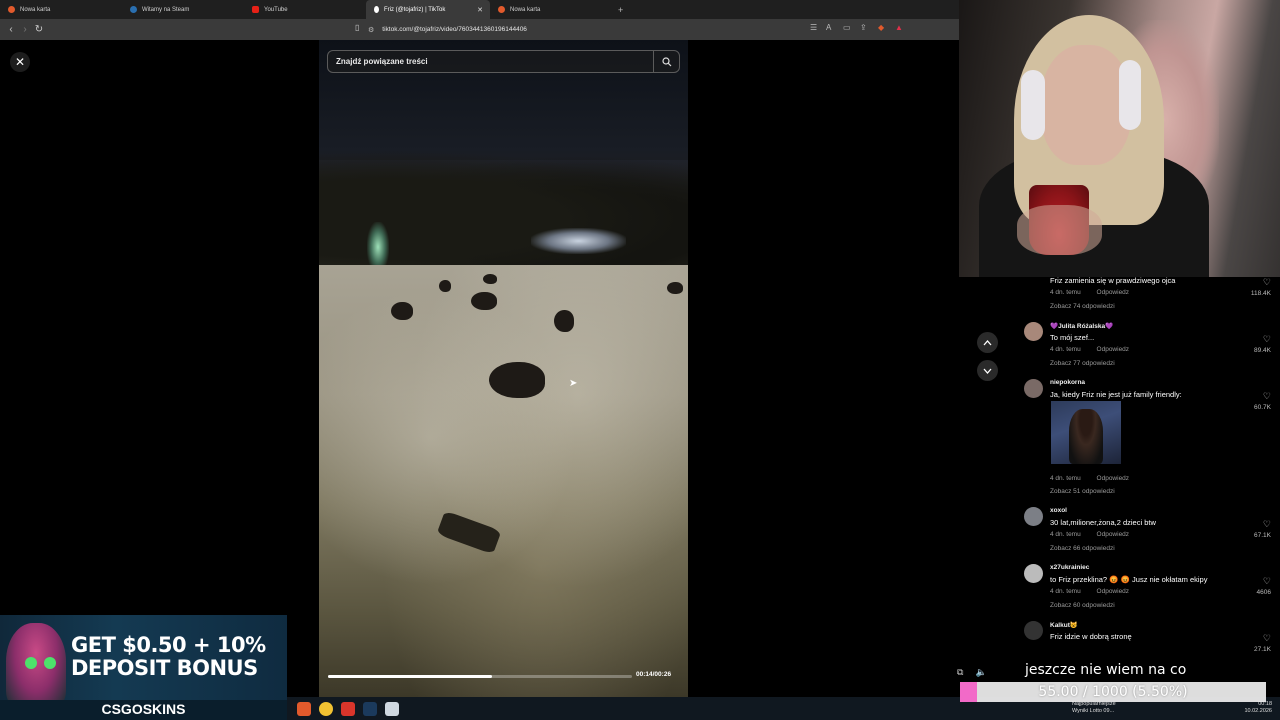  Describe the element at coordinates (813, 27) in the screenshot. I see `translate-icon: ☰` at that location.